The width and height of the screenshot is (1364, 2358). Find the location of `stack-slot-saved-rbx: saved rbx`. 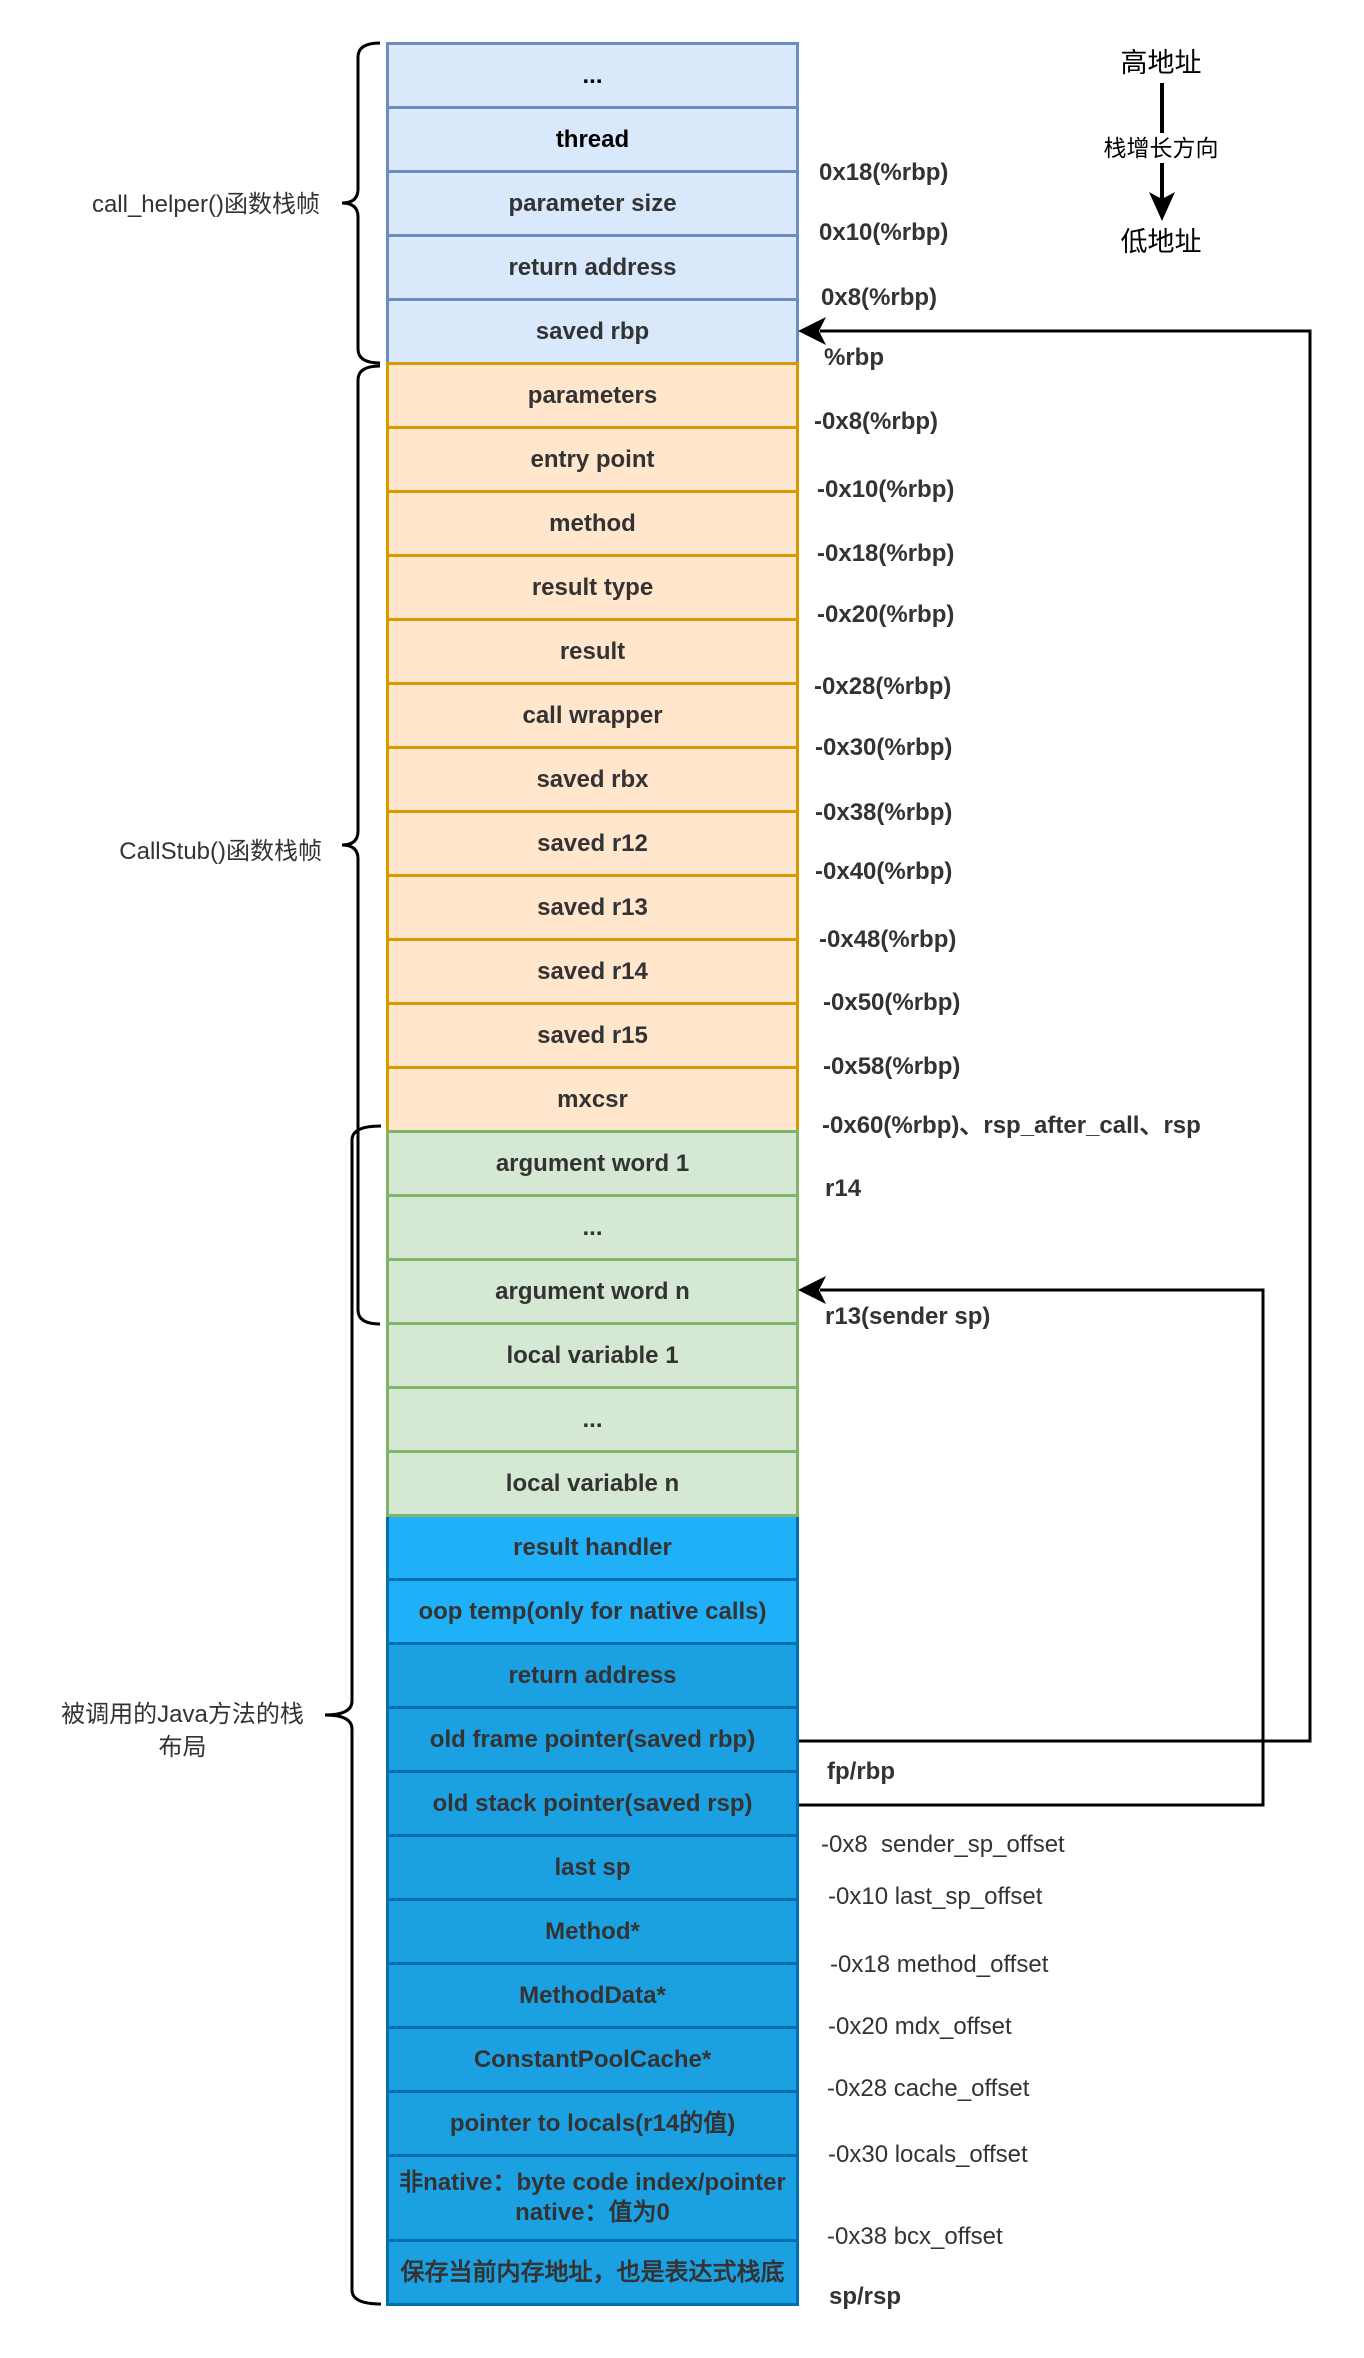

stack-slot-saved-rbx: saved rbx is located at coordinates (592, 779).